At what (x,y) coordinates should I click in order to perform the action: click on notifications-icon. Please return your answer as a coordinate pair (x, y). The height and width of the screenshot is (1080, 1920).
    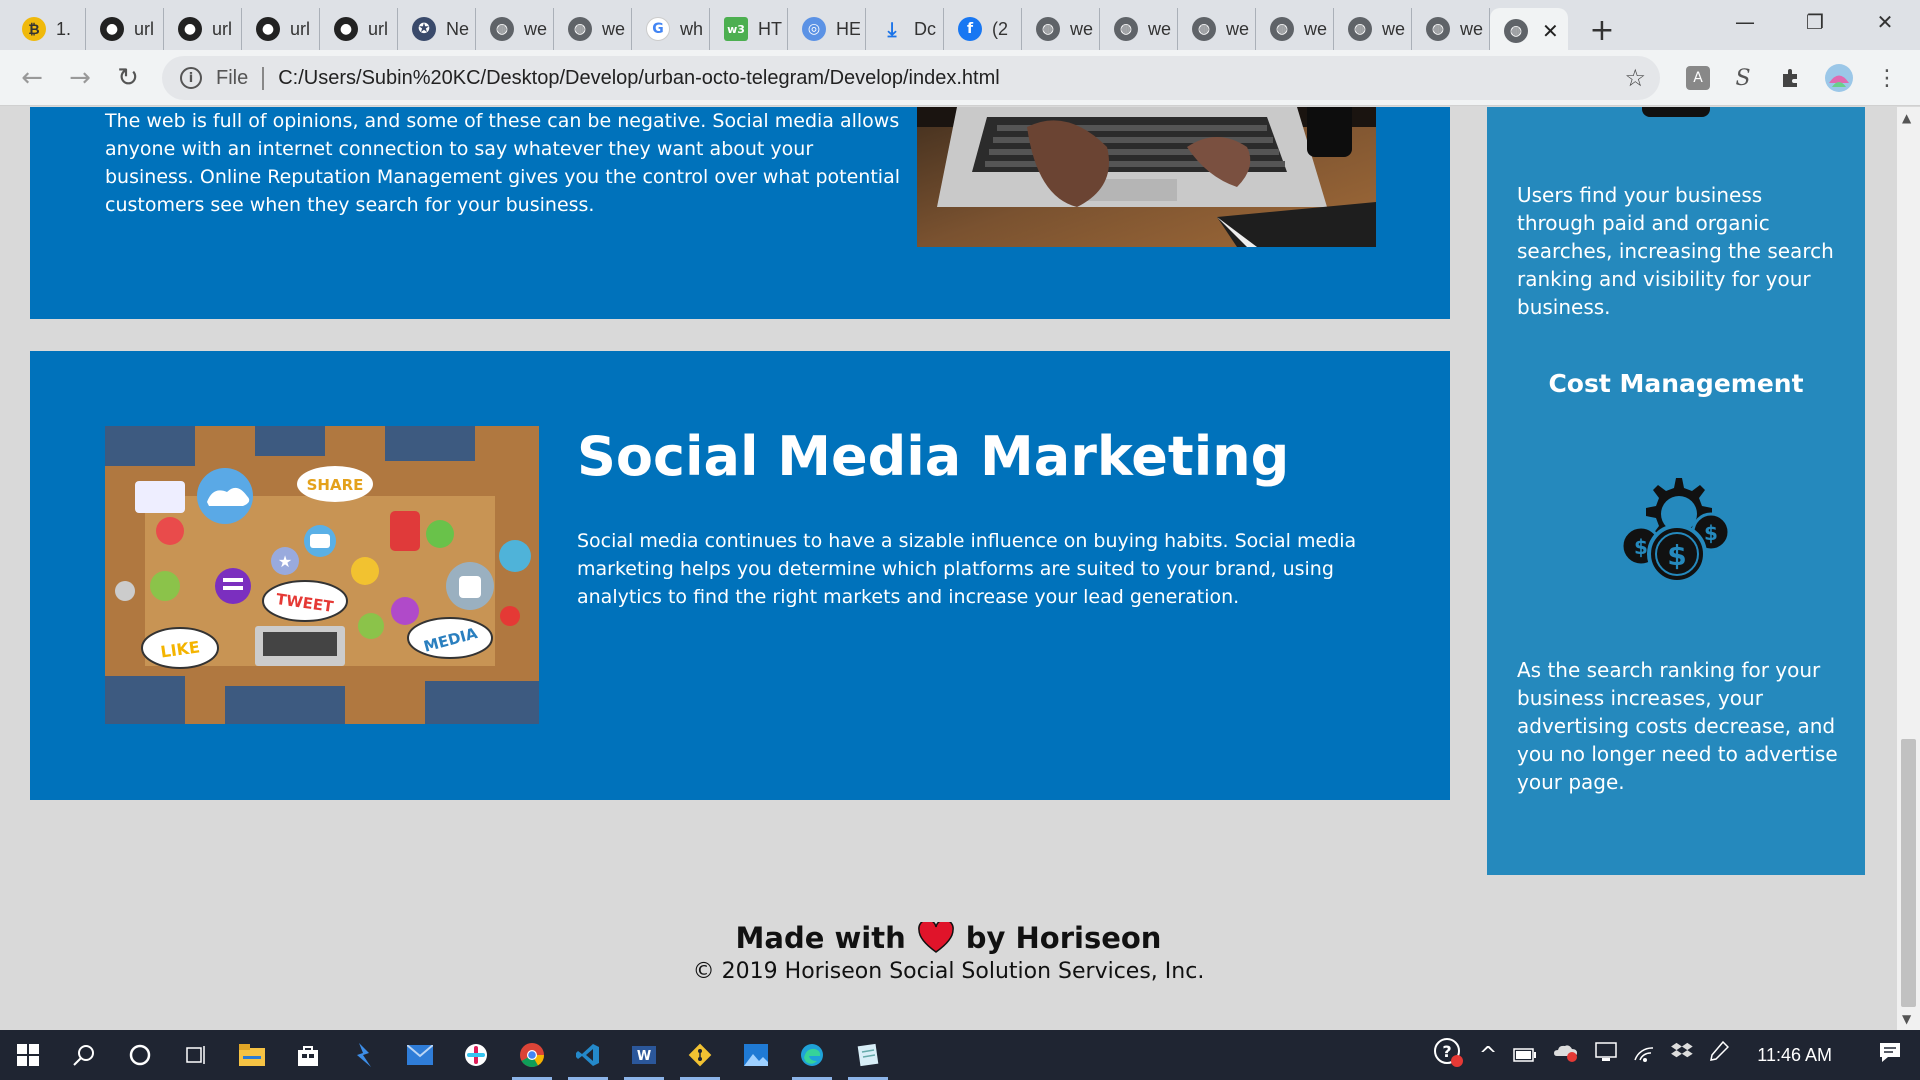
    Looking at the image, I should click on (1890, 1055).